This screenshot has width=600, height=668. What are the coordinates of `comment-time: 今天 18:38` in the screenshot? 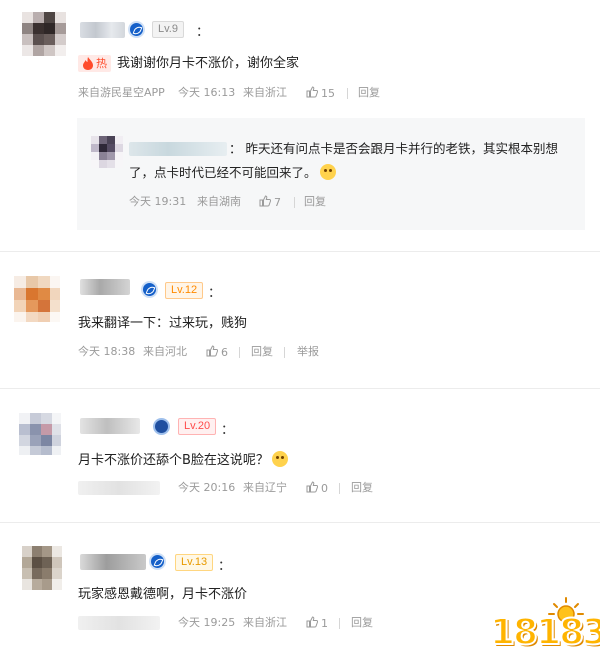 It's located at (107, 351).